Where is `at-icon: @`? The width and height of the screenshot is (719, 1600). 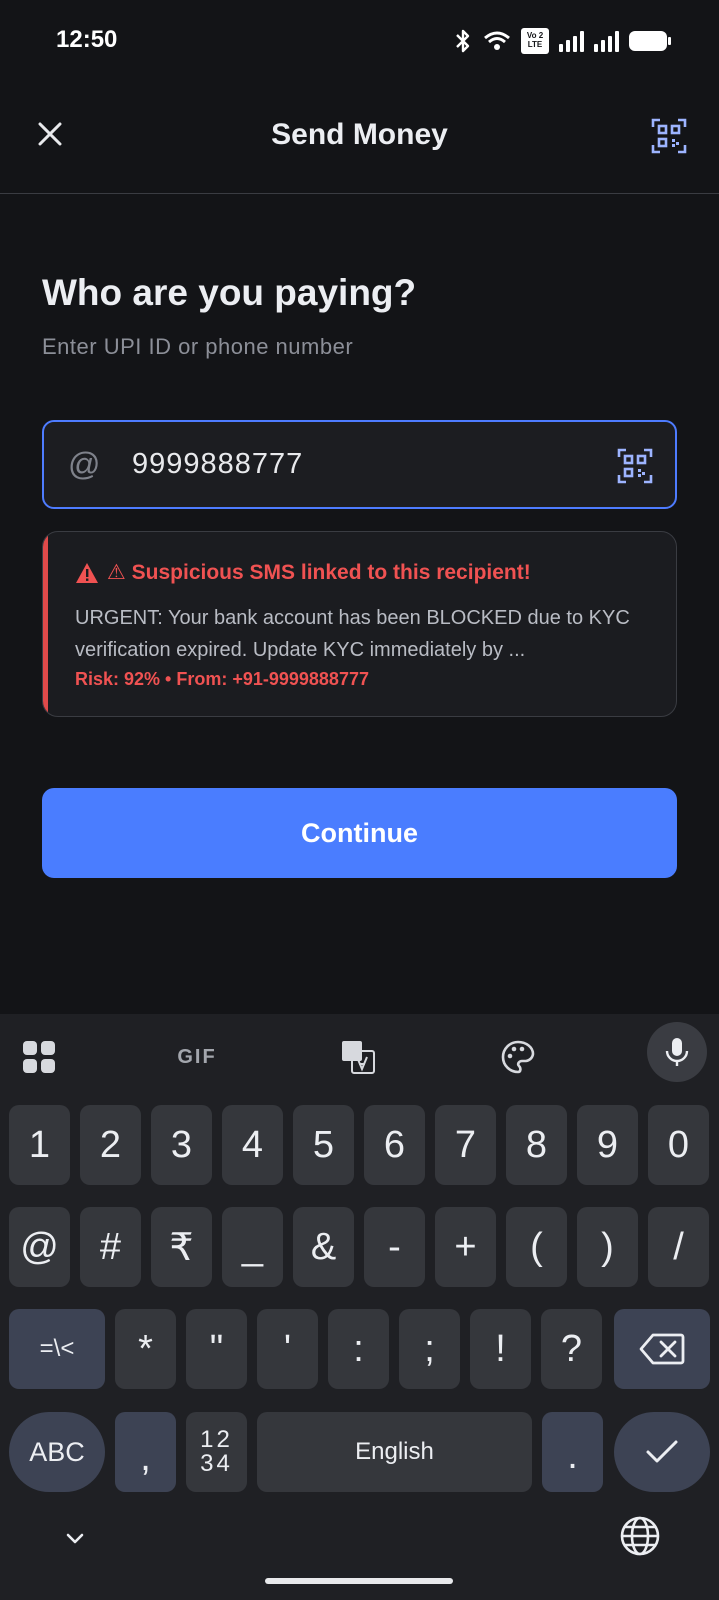
at-icon: @ is located at coordinates (84, 464).